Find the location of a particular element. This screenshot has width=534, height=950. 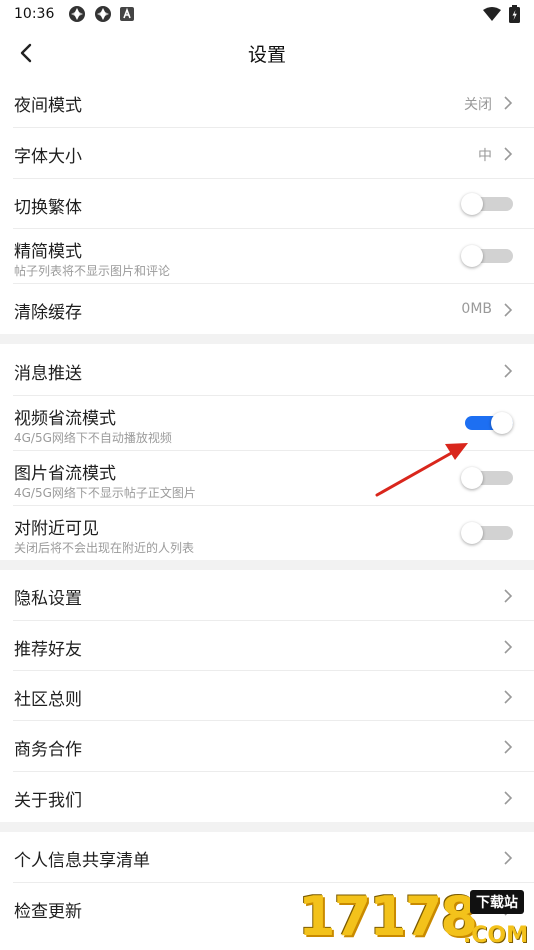

setting-share-list: 个人信息共享清单 is located at coordinates (267, 857).